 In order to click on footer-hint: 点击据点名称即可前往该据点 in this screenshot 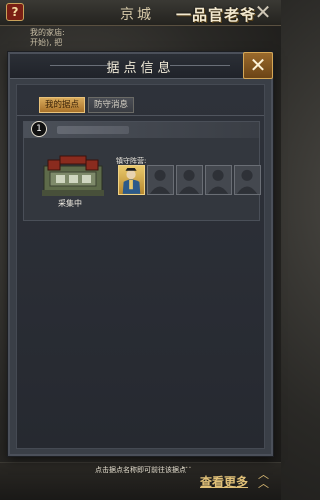, I will do `click(140, 470)`.